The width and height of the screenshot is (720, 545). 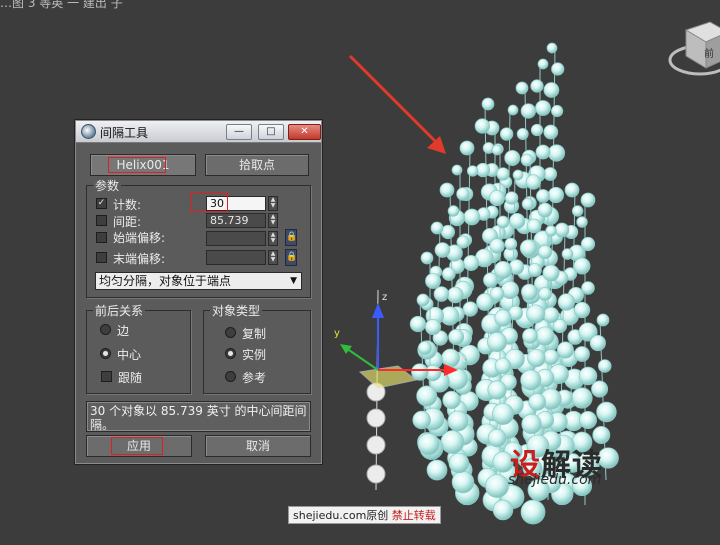 I want to click on follow-checkbox, so click(x=106, y=376).